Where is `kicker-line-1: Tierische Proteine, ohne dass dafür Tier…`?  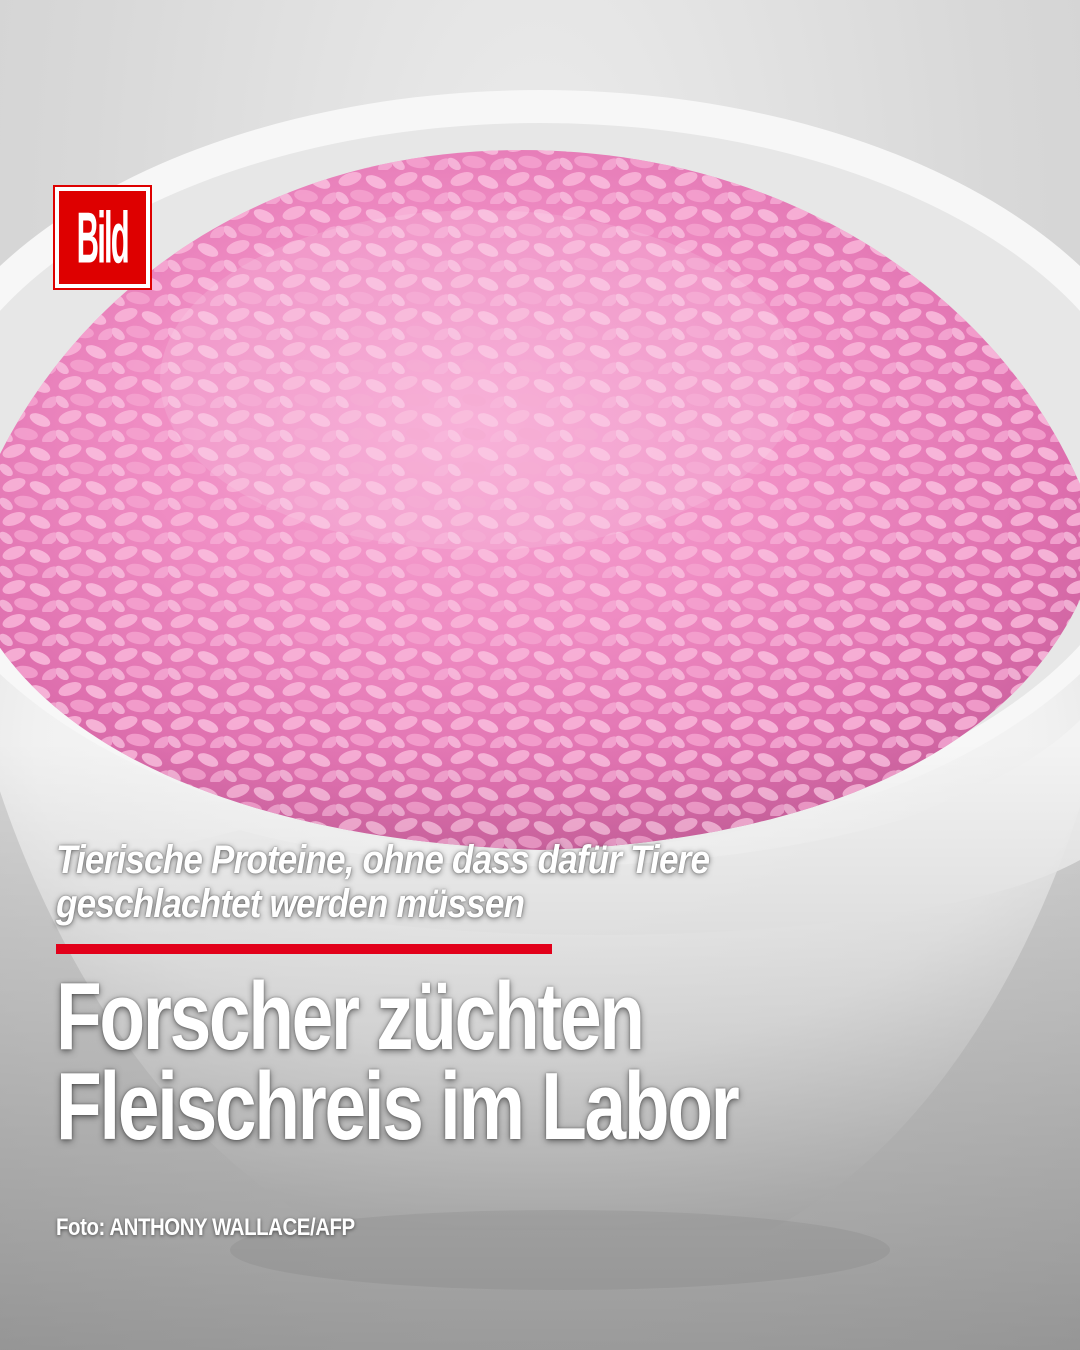
kicker-line-1: Tierische Proteine, ohne dass dafür Tier… is located at coordinates (383, 860).